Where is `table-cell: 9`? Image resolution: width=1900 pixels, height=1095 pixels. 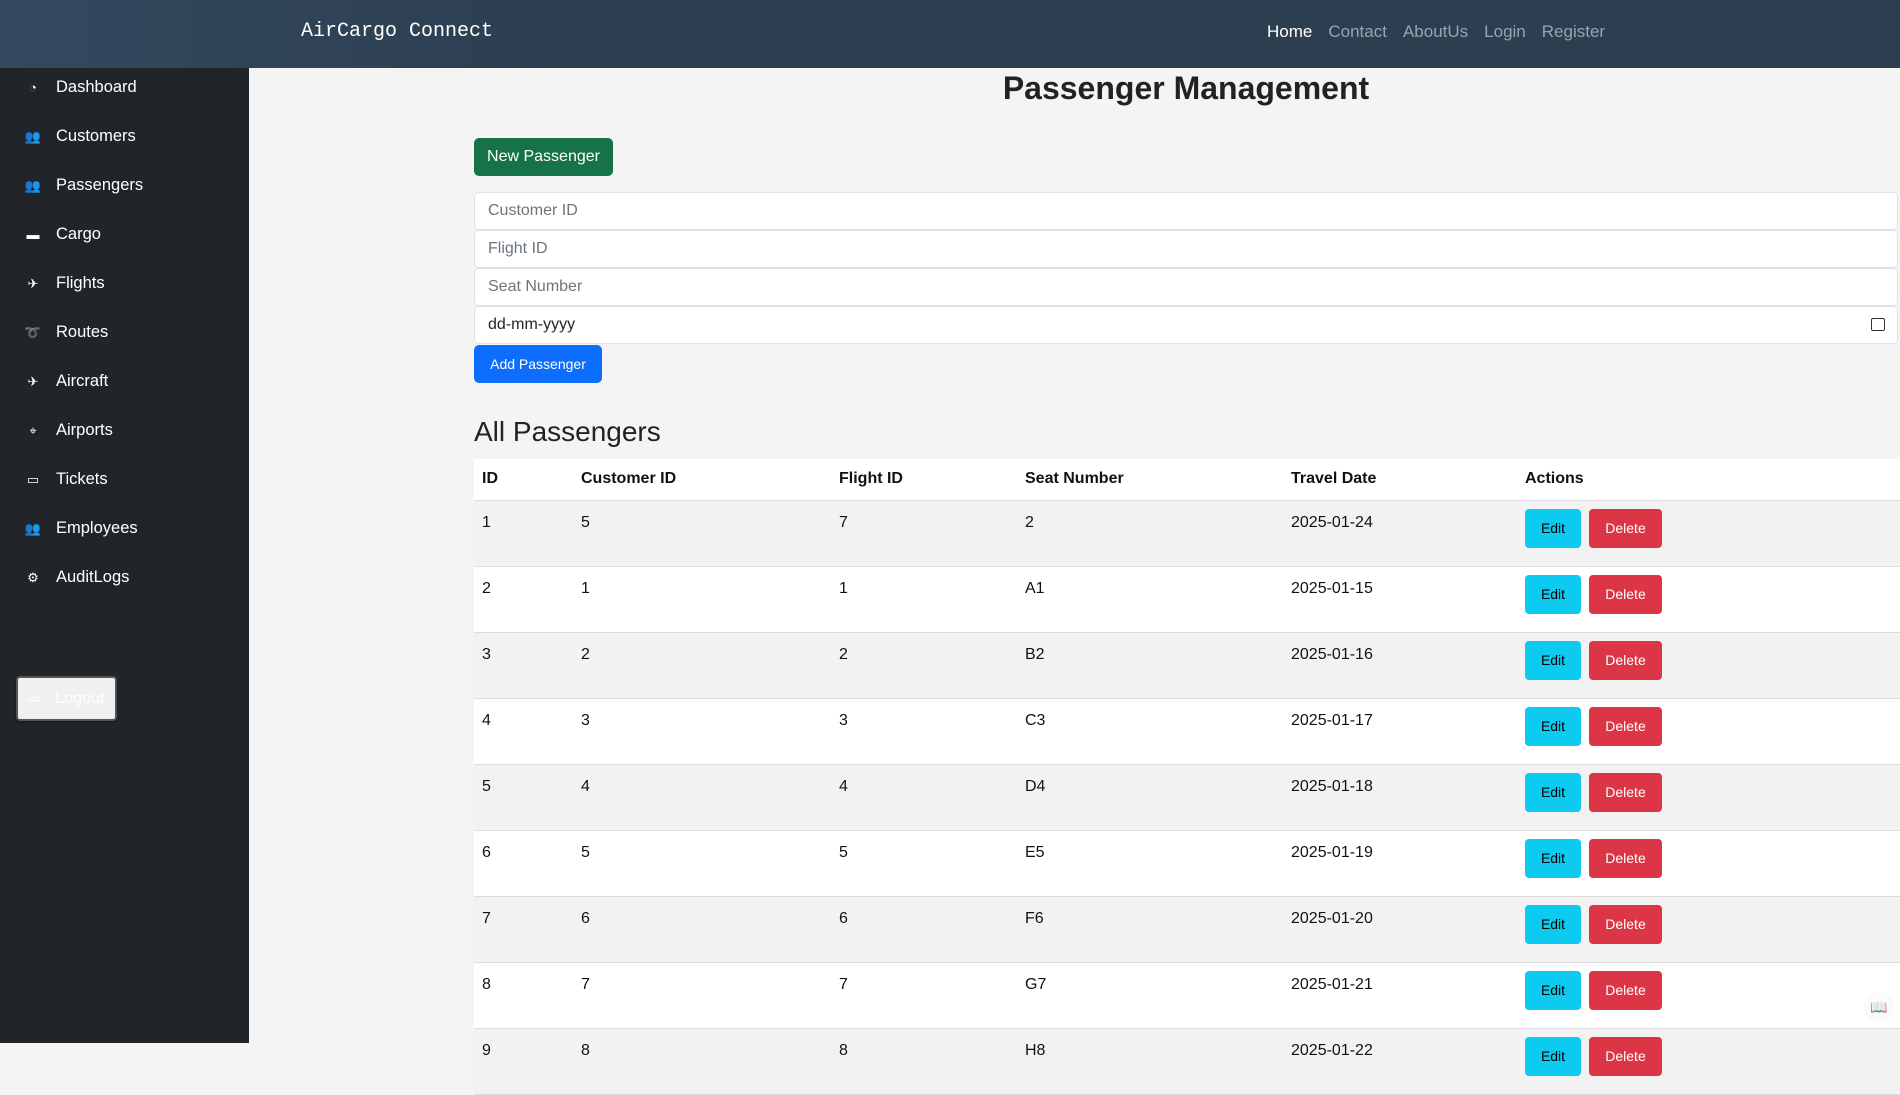 table-cell: 9 is located at coordinates (523, 1061).